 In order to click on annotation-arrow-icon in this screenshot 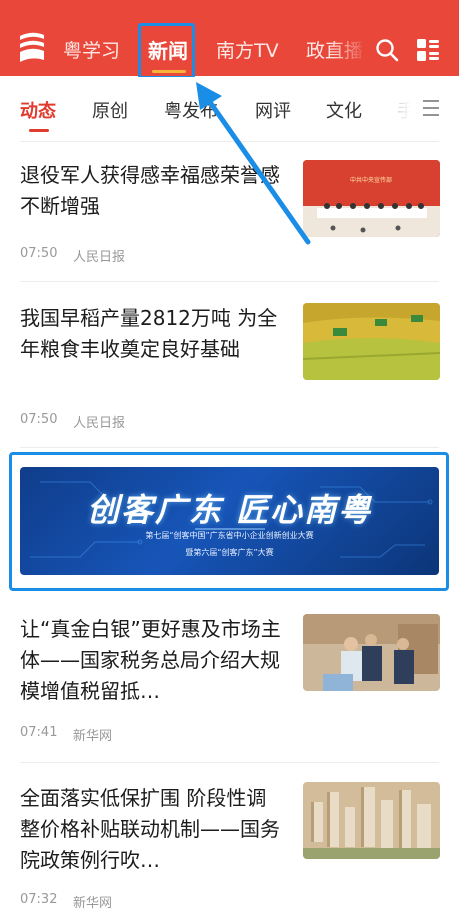, I will do `click(253, 163)`.